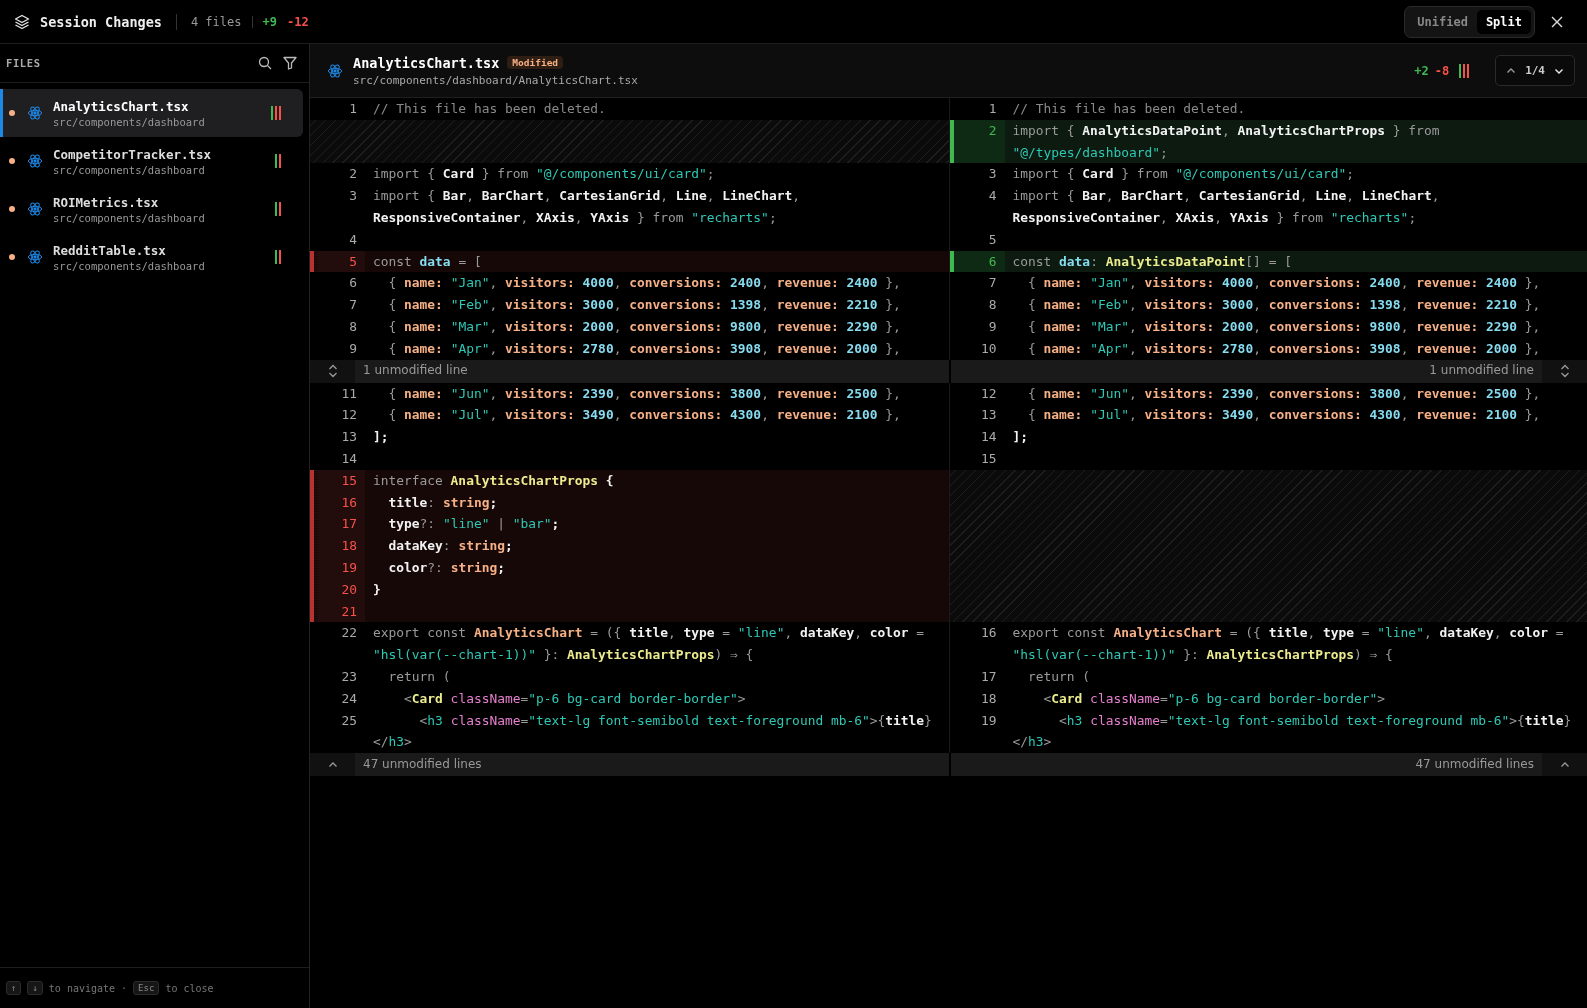 The image size is (1587, 1008). I want to click on file-item: RedditTable.tsx src/components/dashboard, so click(151, 257).